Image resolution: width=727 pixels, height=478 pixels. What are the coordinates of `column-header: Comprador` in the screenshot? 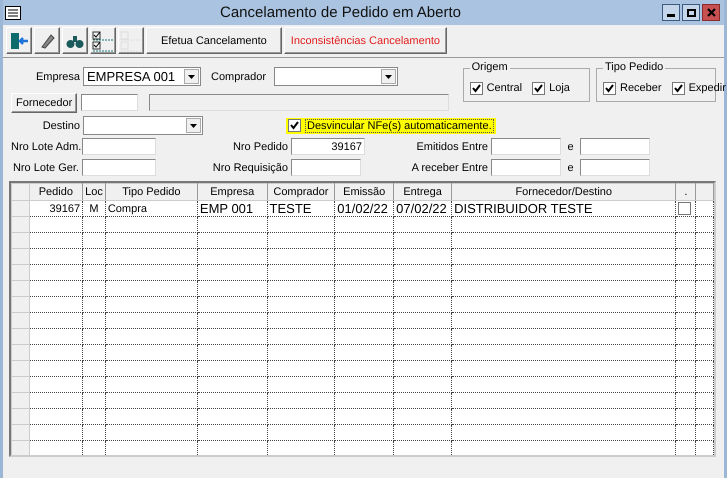 It's located at (301, 192).